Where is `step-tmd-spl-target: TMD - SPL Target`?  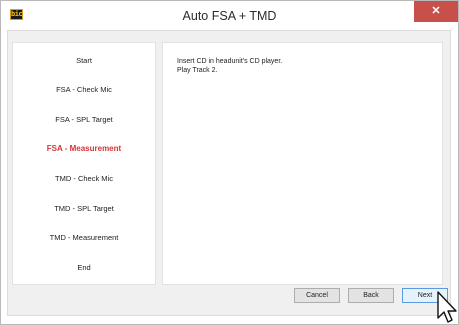 step-tmd-spl-target: TMD - SPL Target is located at coordinates (84, 208).